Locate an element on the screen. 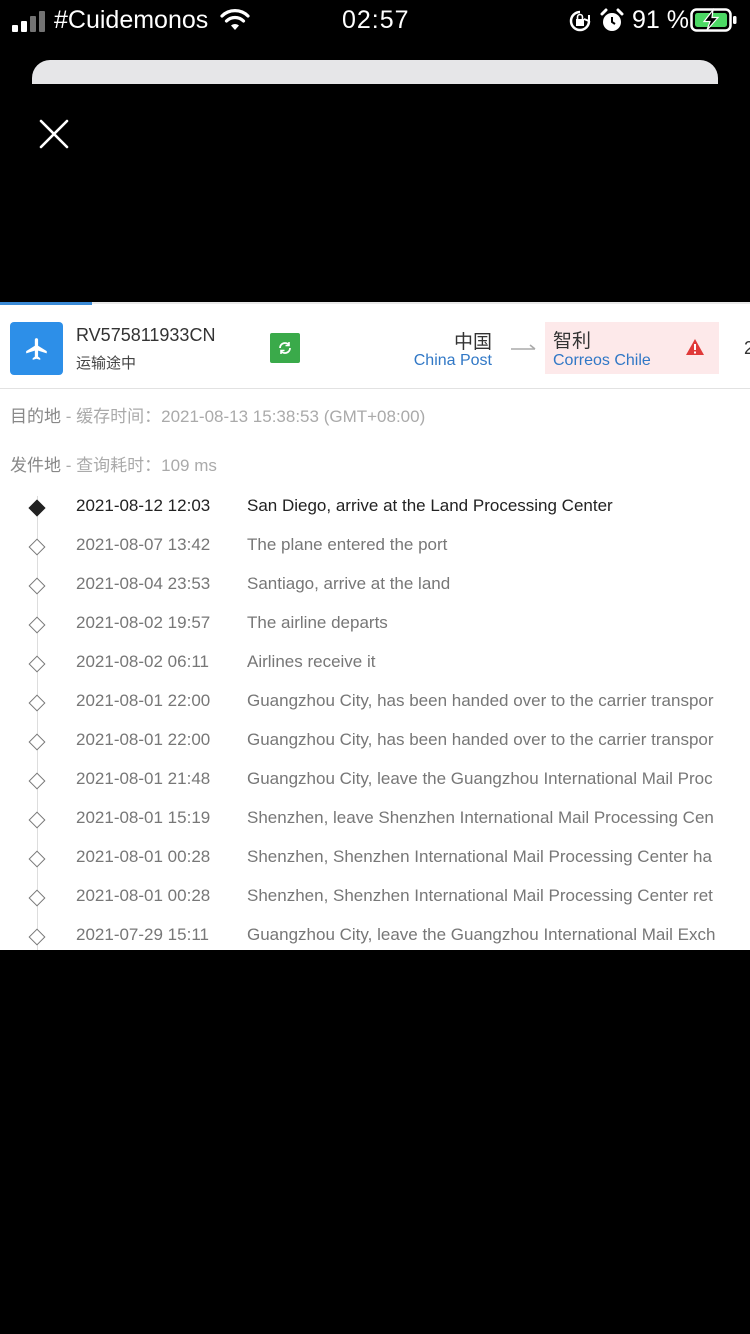 This screenshot has width=750, height=1334. origin-label: 发件地 is located at coordinates (35, 465).